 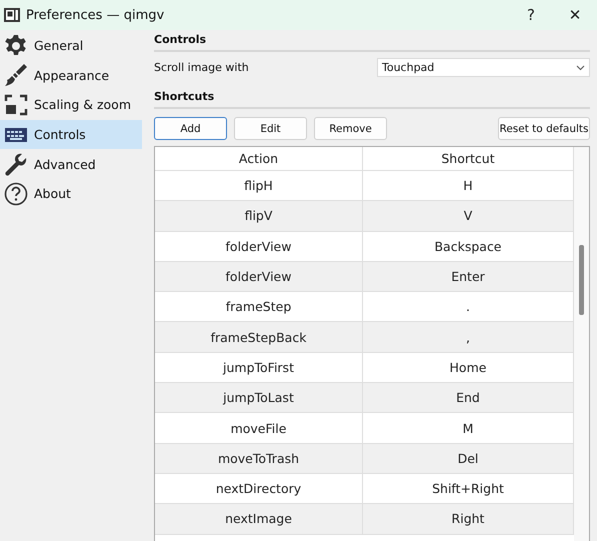 I want to click on toolbar-button: Add, so click(x=190, y=128).